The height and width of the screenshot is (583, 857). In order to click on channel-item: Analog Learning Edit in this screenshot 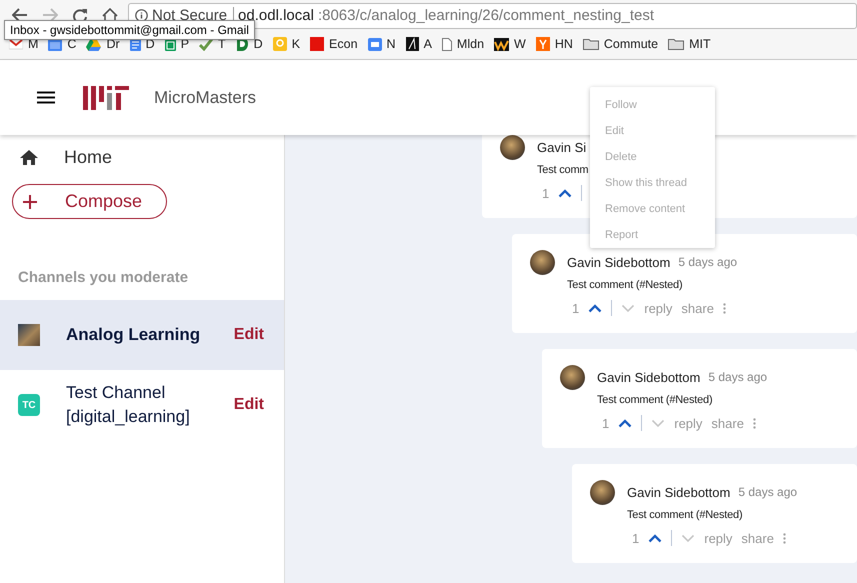, I will do `click(142, 335)`.